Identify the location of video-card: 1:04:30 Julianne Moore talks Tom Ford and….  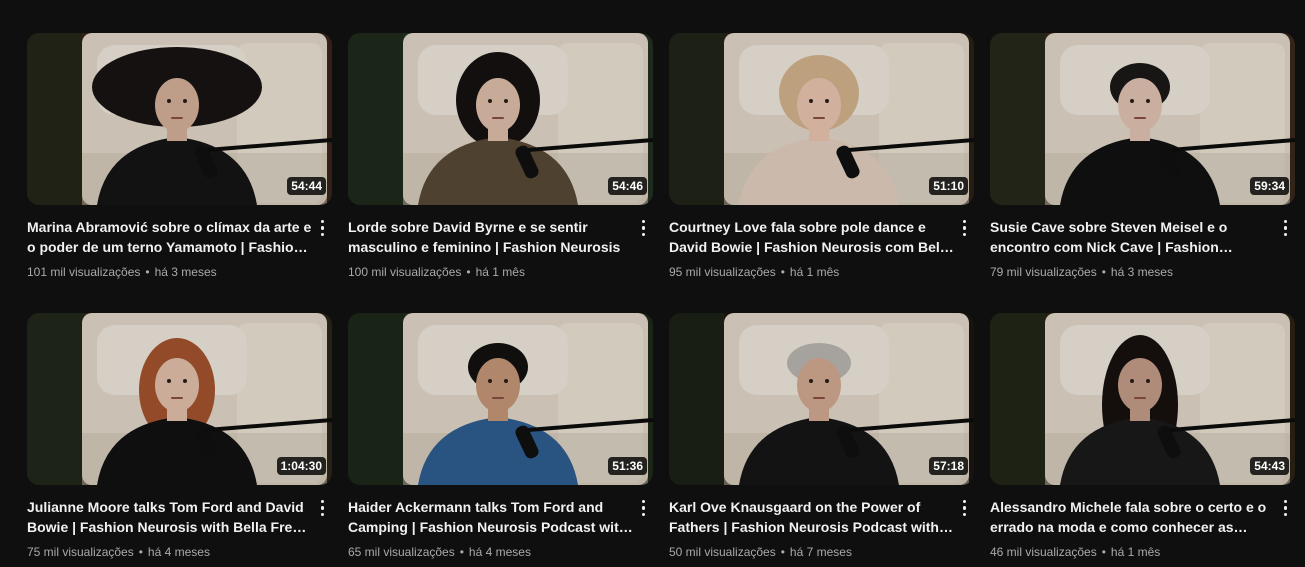
(179, 438).